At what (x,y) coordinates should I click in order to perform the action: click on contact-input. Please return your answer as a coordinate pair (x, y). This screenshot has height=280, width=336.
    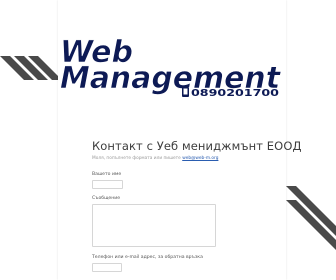
    Looking at the image, I should click on (107, 267).